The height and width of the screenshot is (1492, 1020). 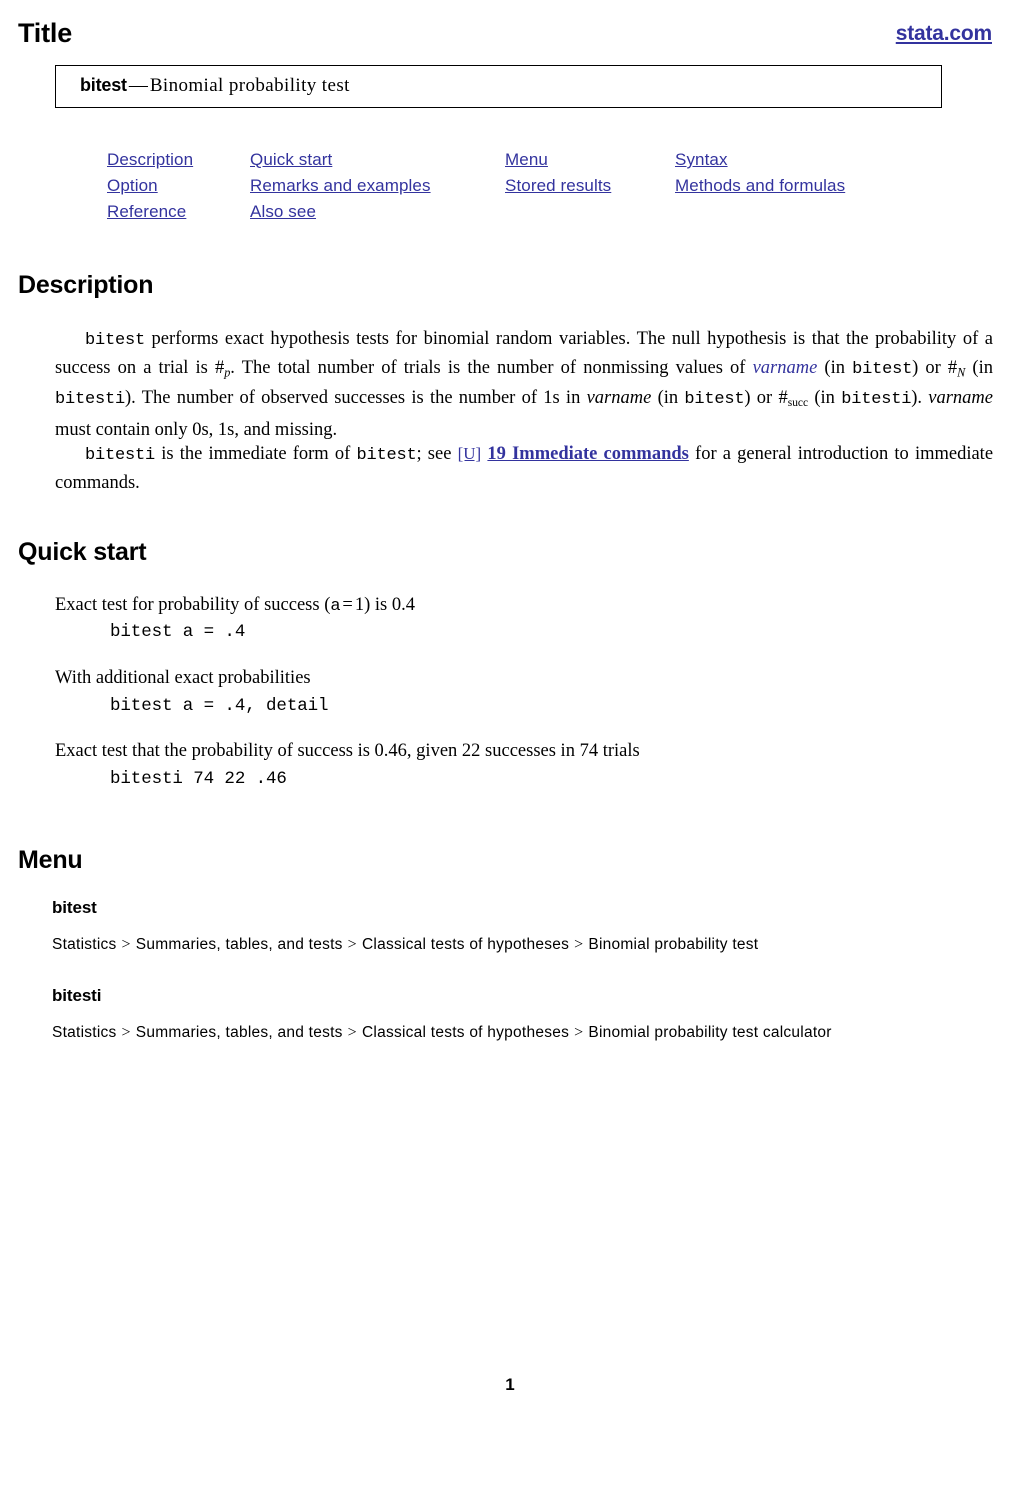 What do you see at coordinates (183, 678) in the screenshot?
I see `quick-start-text-2: With additional exact probabilities` at bounding box center [183, 678].